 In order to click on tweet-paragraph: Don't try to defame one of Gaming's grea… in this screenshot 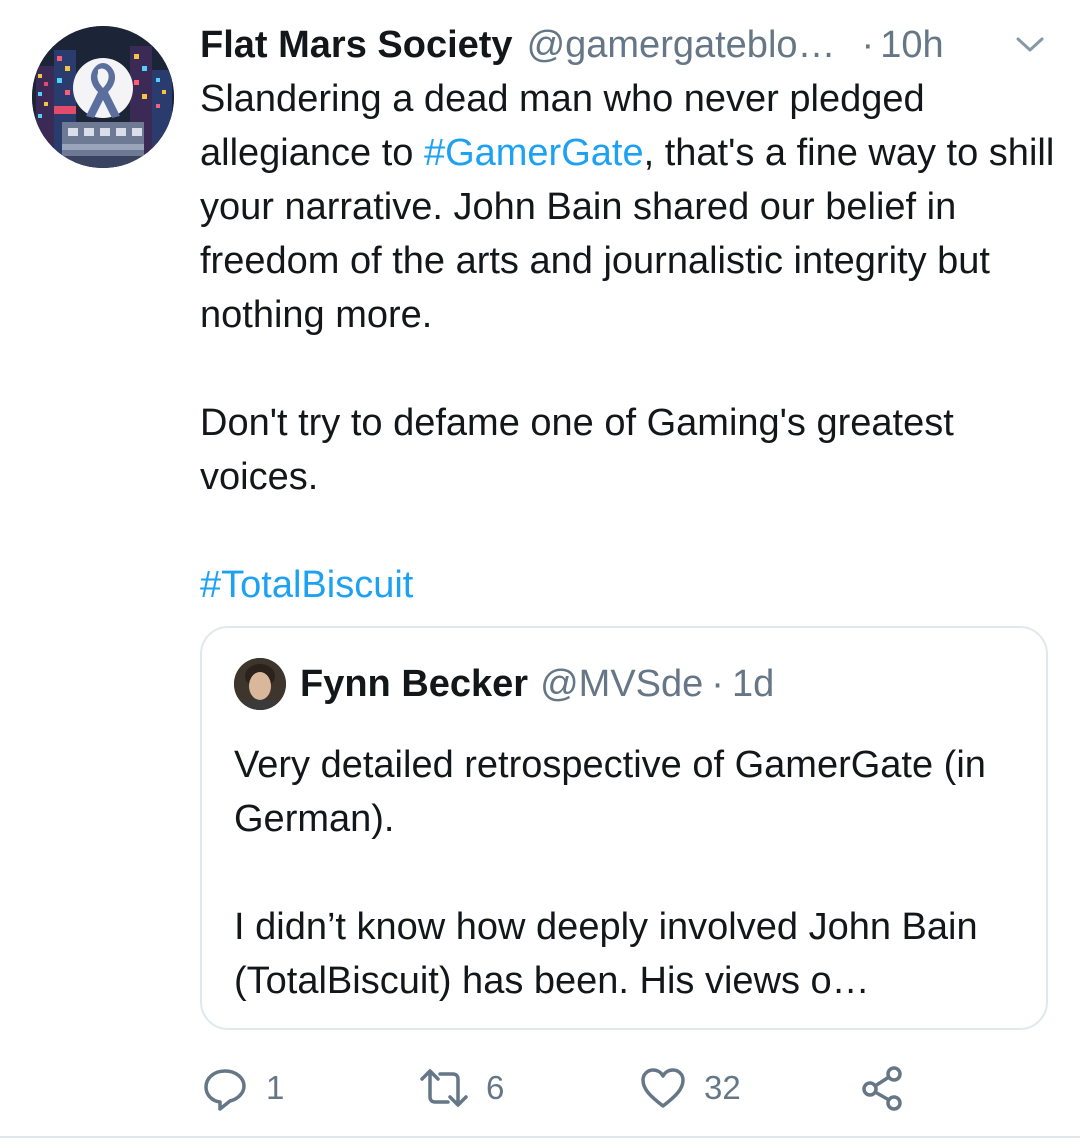, I will do `click(577, 450)`.